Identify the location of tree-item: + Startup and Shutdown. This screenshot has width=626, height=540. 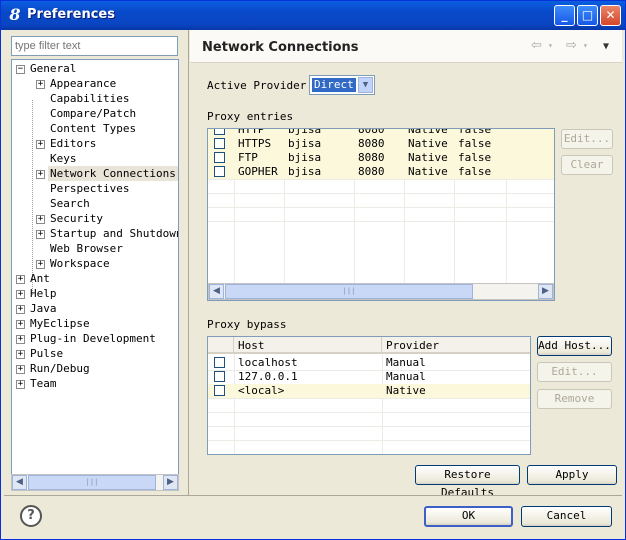
(107, 233).